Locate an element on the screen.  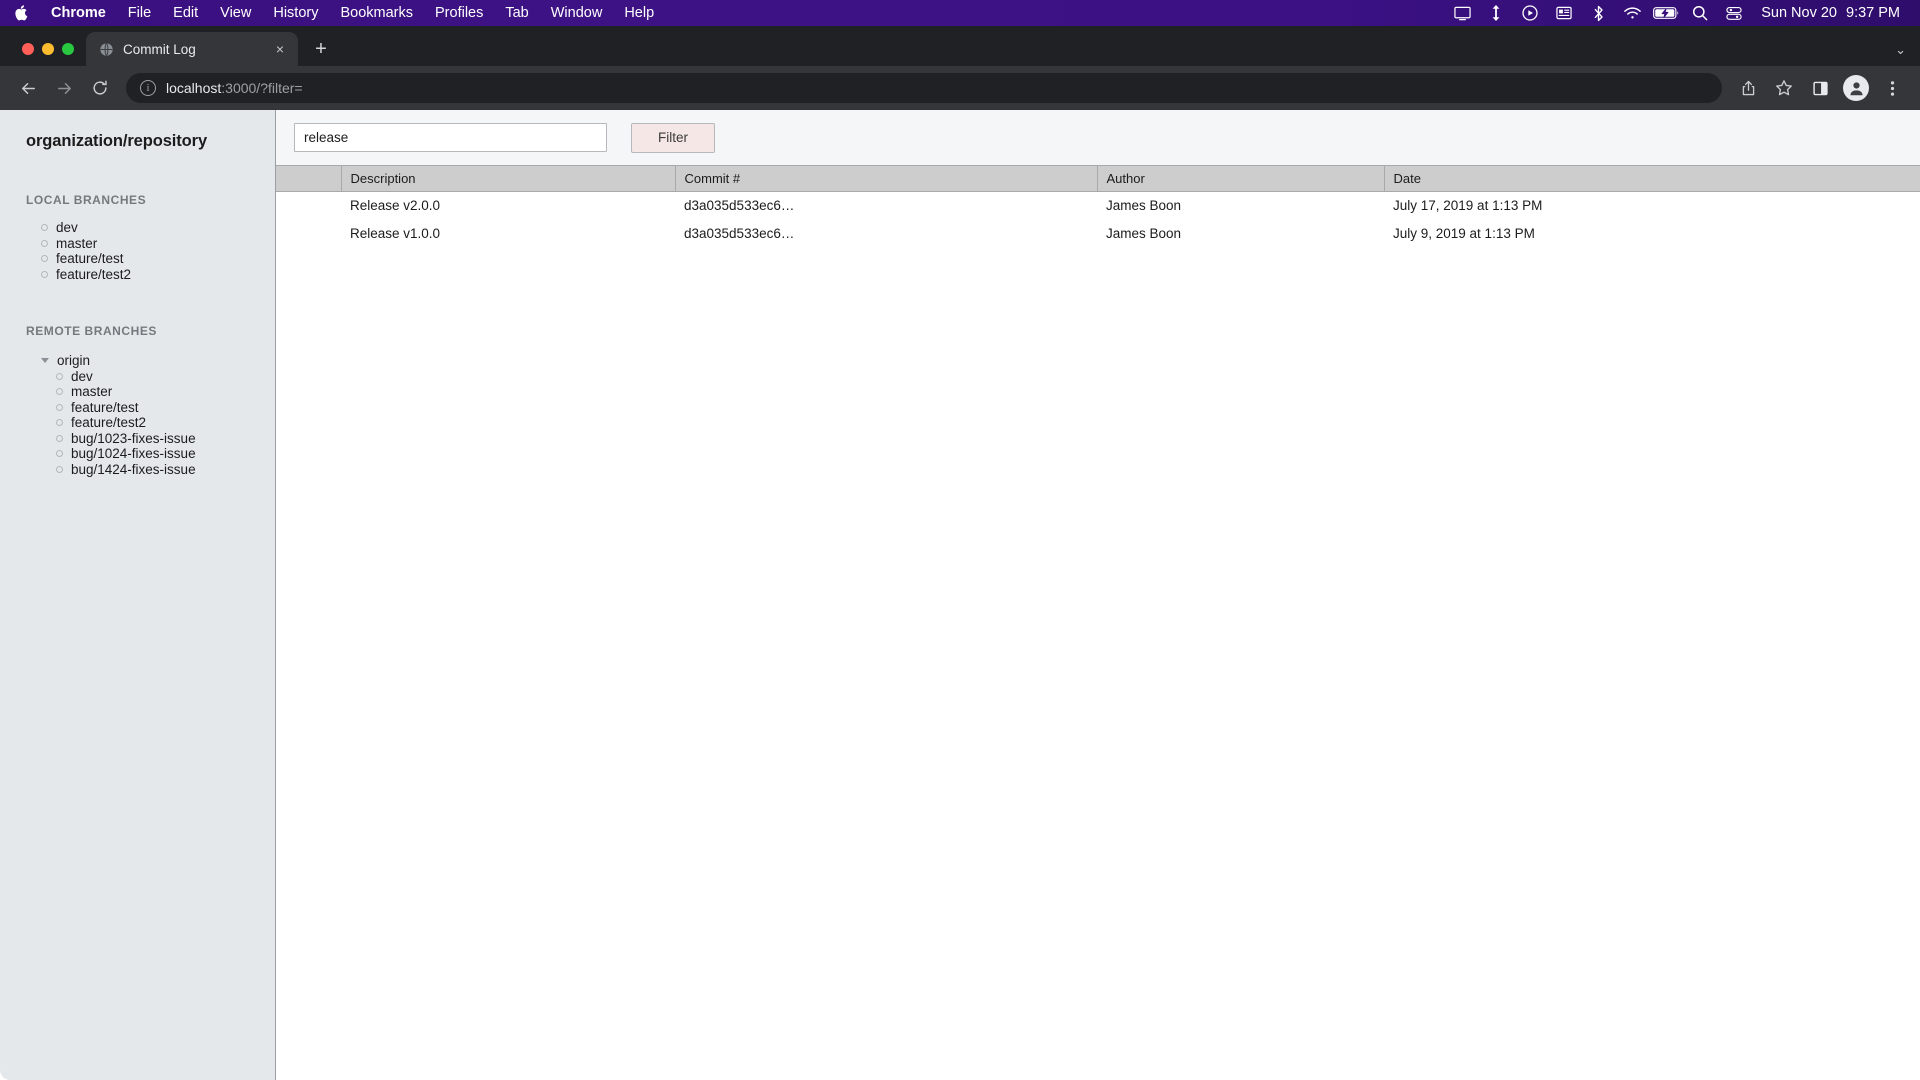
news-widget-icon is located at coordinates (1564, 13).